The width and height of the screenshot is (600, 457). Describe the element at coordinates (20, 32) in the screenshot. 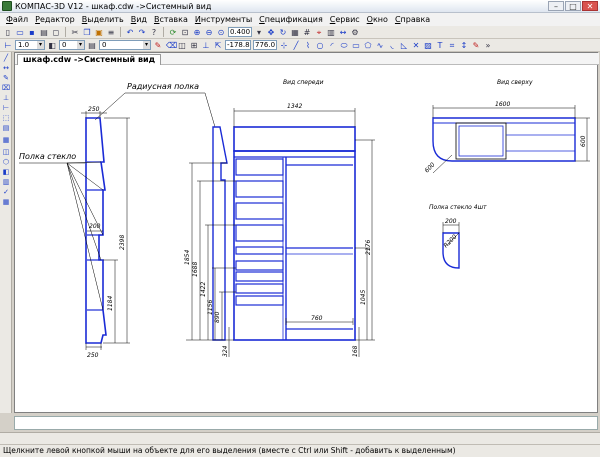

I see `open-icon: ▭` at that location.